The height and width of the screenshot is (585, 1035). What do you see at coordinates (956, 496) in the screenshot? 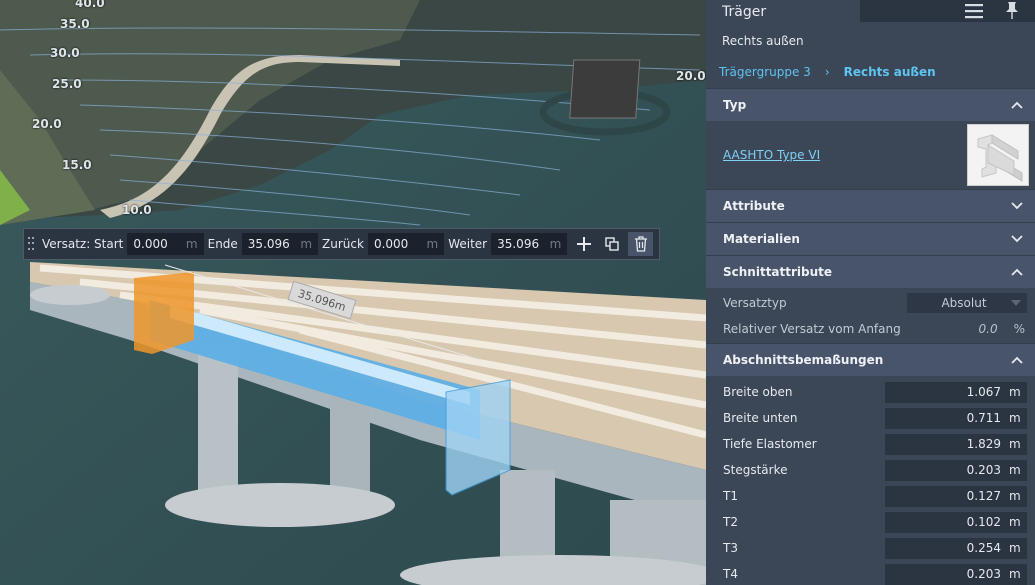
I see `t1-input: 0.127 m` at bounding box center [956, 496].